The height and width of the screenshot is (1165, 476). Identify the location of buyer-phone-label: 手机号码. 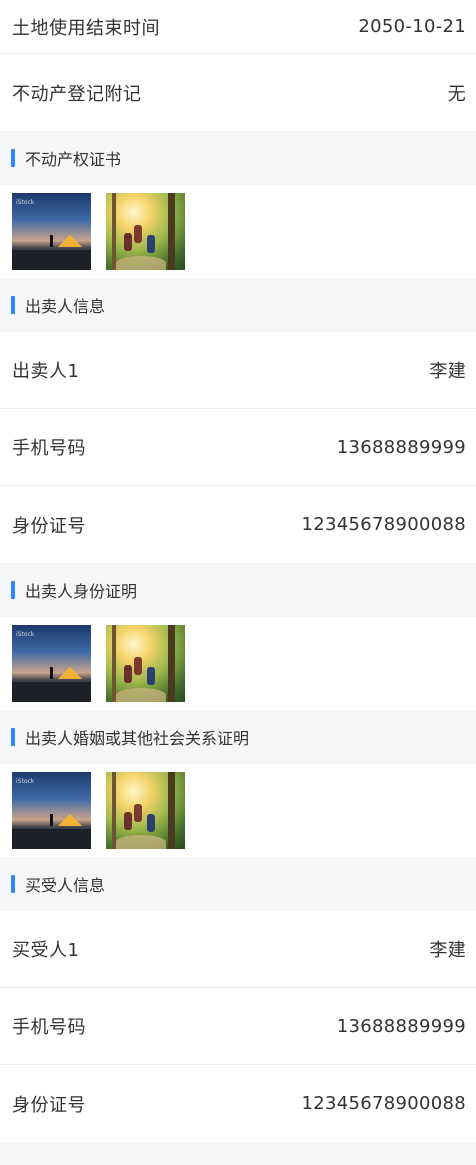
(49, 1027).